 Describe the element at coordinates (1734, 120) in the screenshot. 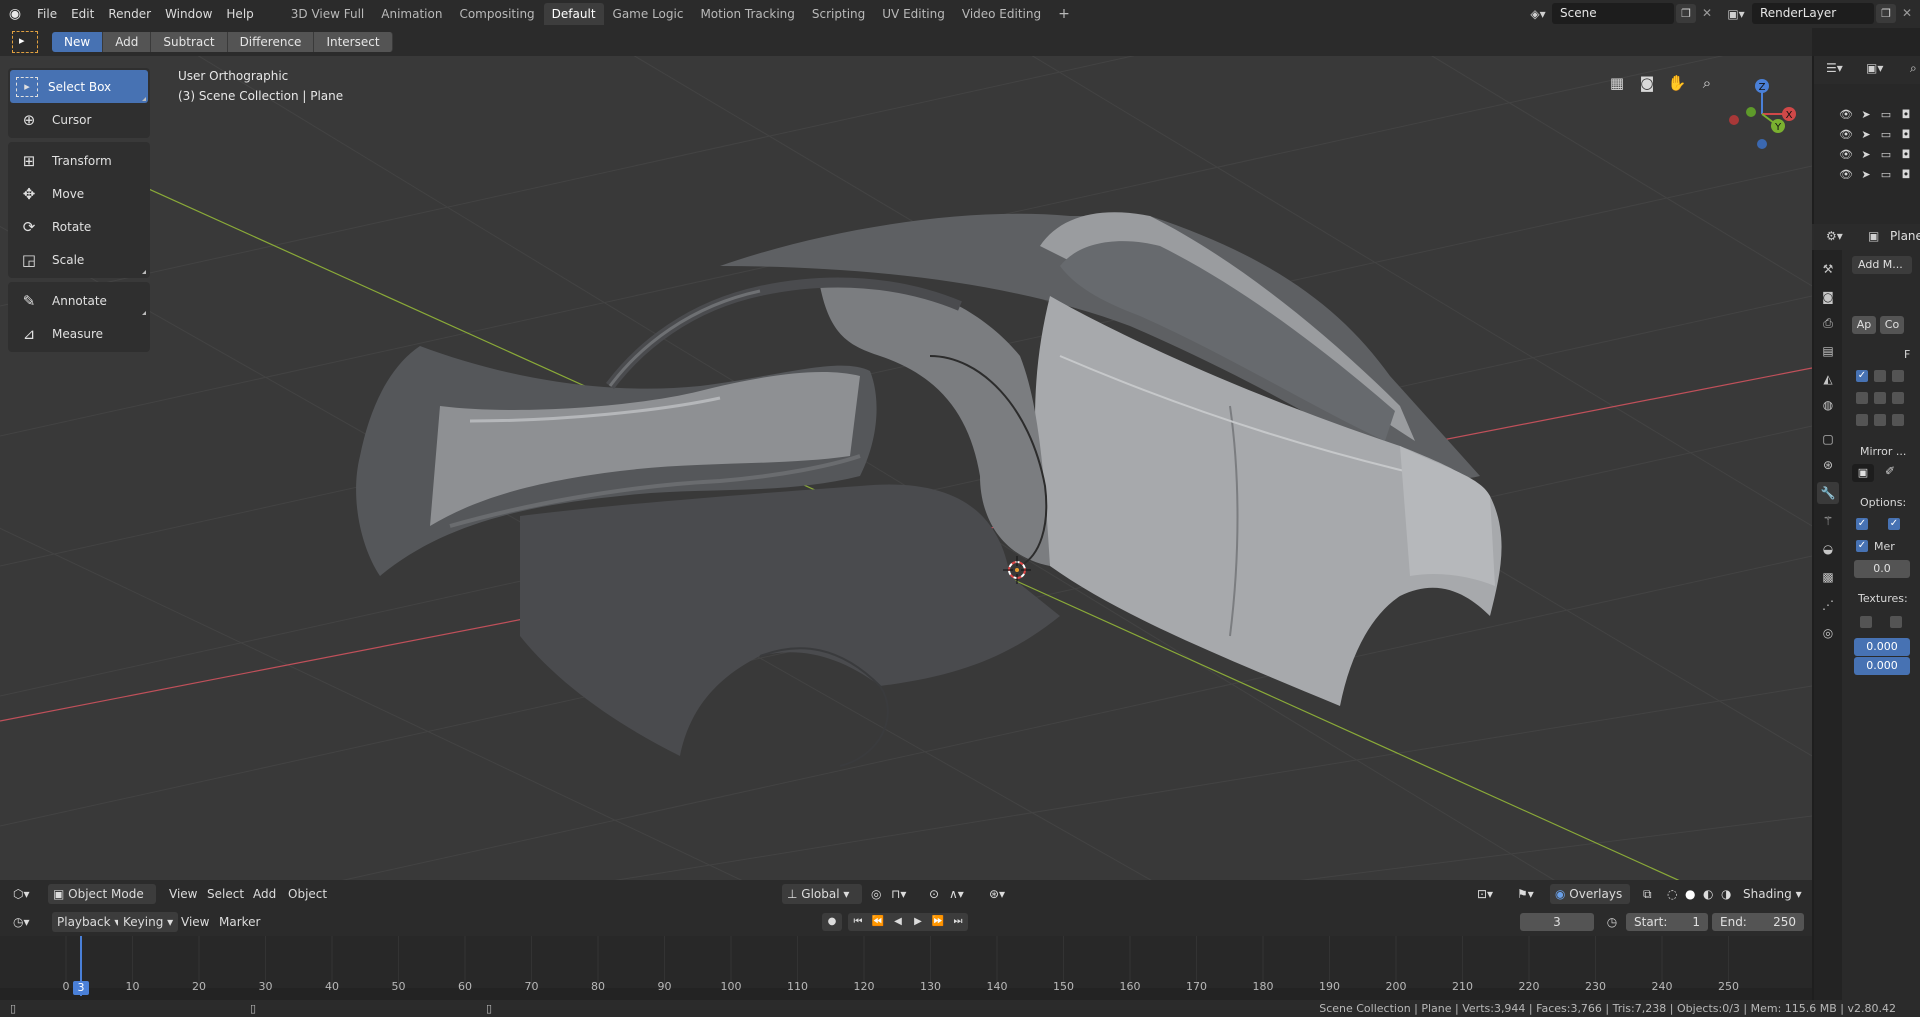

I see `gizmo-neg-x-icon` at that location.